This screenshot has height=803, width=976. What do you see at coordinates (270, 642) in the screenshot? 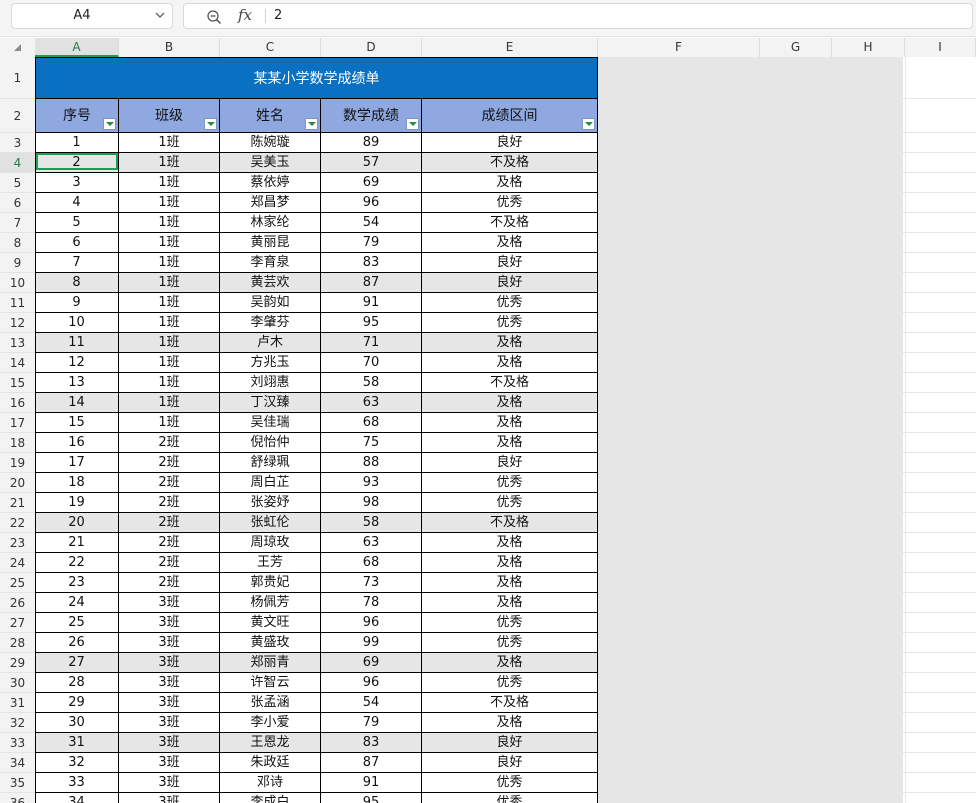
I see `table-cell: 黄盛玫` at bounding box center [270, 642].